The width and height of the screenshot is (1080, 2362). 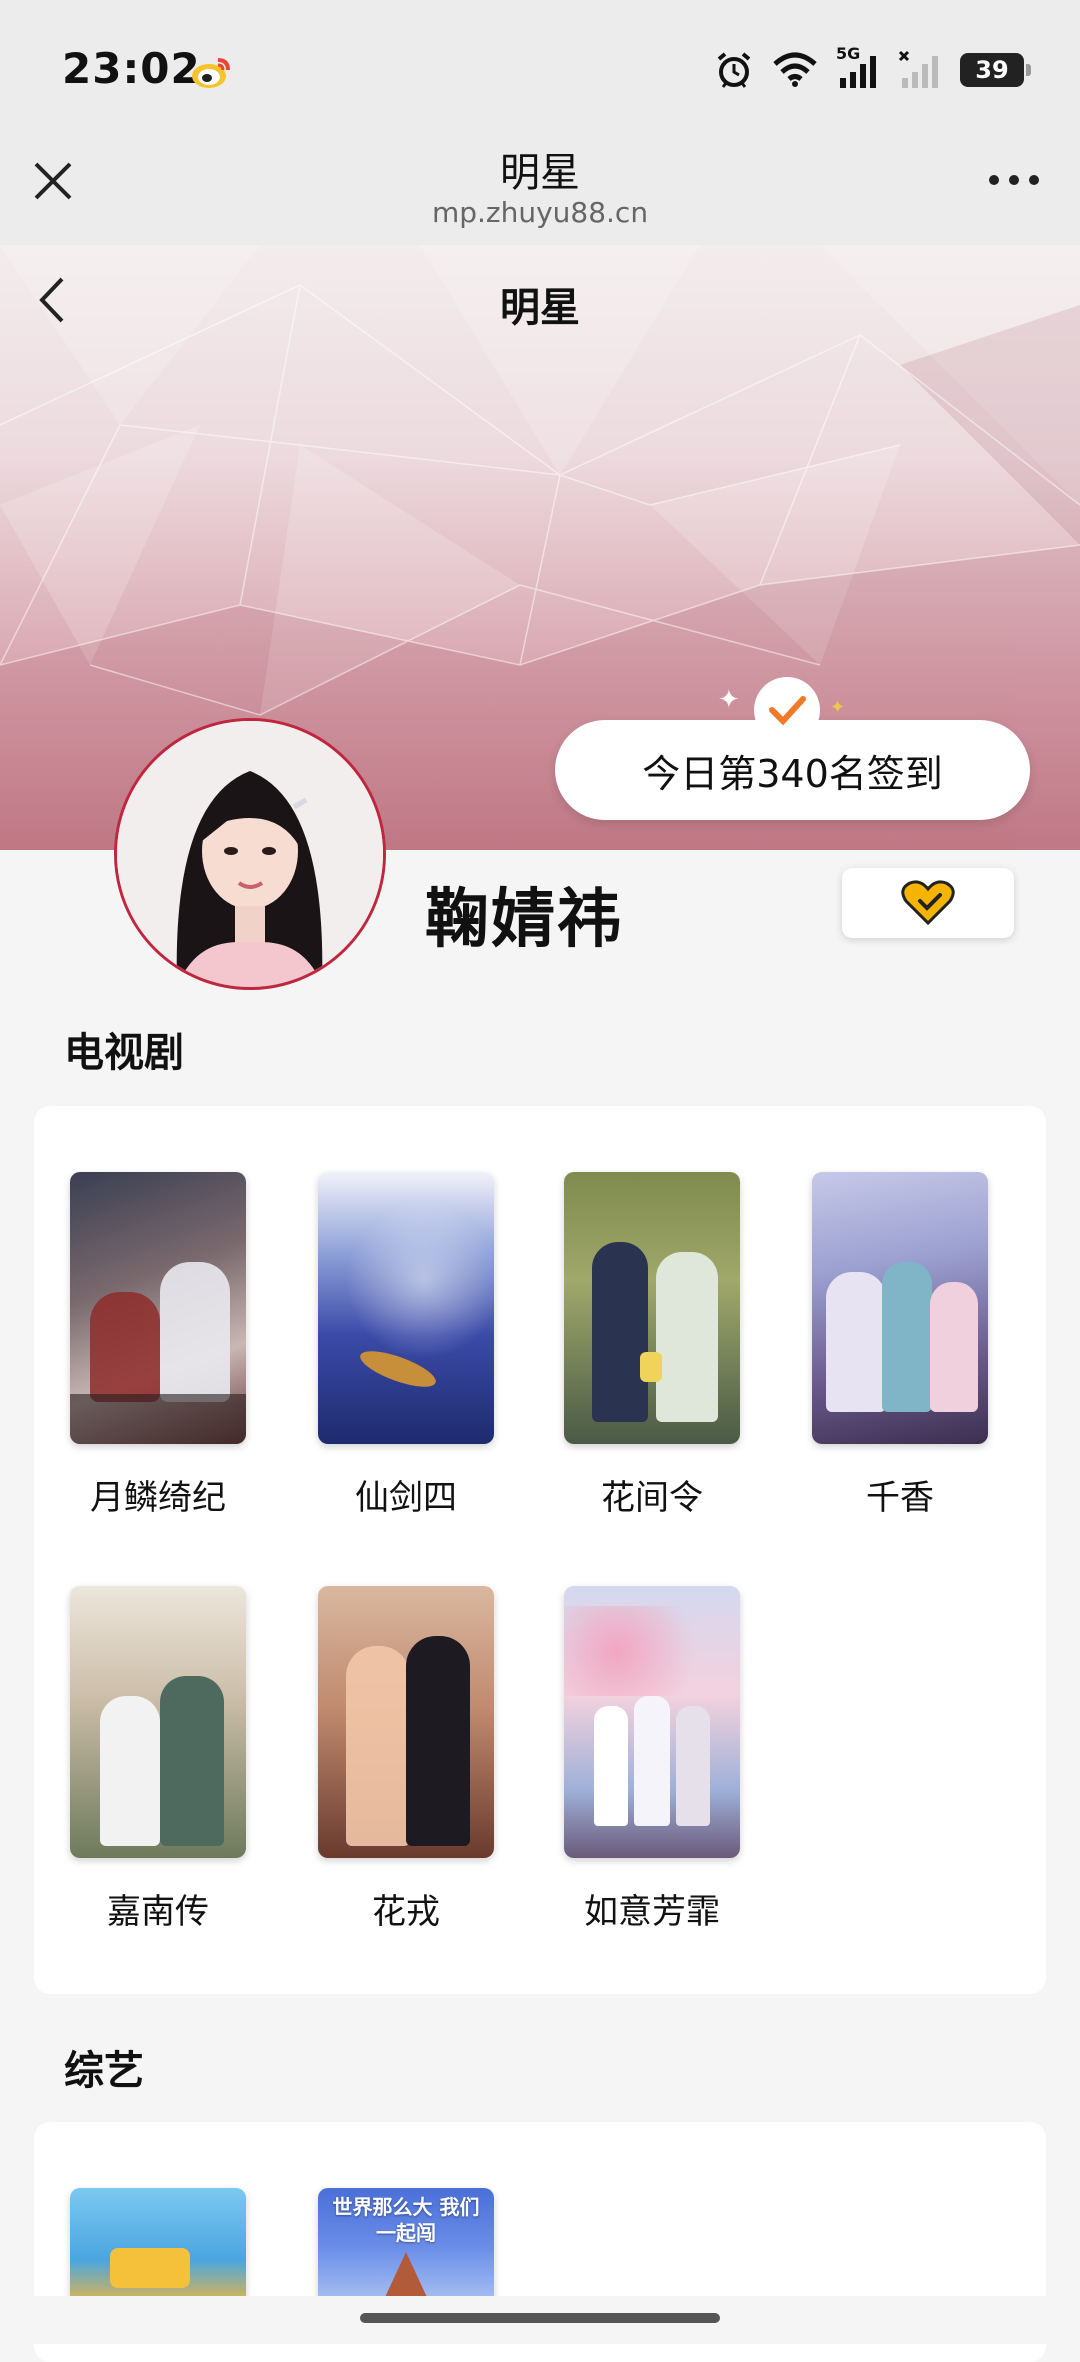 What do you see at coordinates (540, 2318) in the screenshot?
I see `home-indicator` at bounding box center [540, 2318].